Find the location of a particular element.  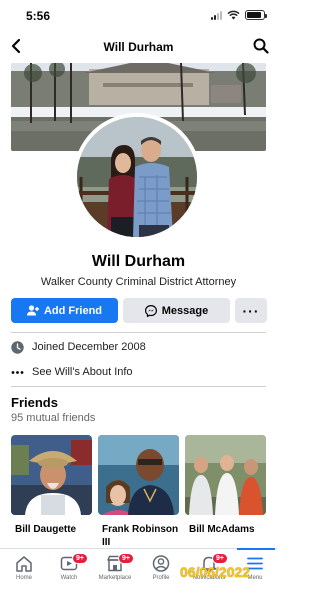

about-info-link: See Will's About Info is located at coordinates (72, 372).